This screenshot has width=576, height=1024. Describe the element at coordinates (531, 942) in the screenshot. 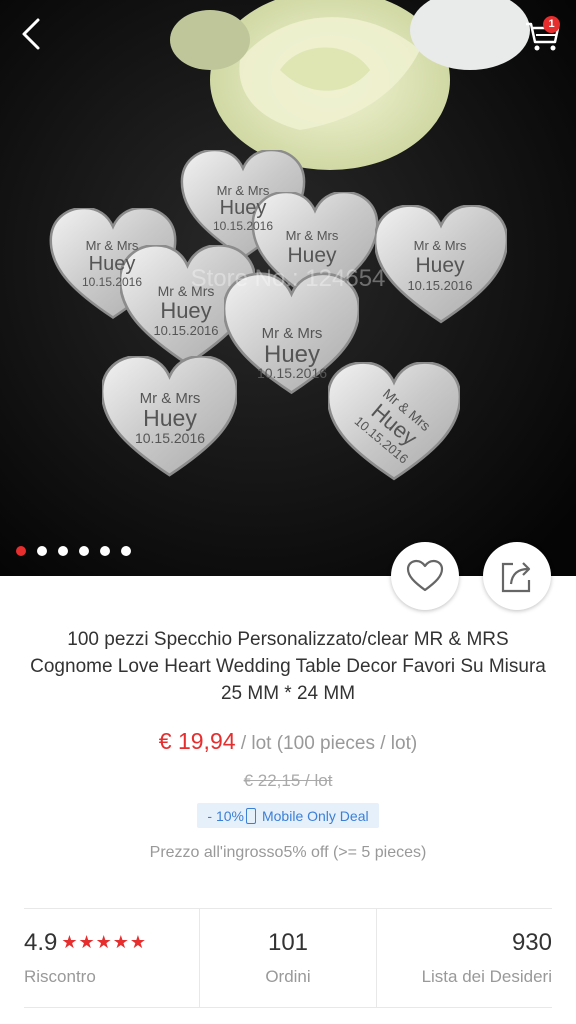

I see `wishlist-value: 930` at that location.